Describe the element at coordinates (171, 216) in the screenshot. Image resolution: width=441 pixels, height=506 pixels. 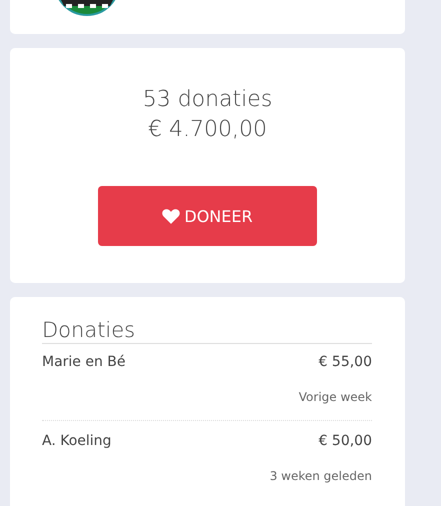
I see `heart-icon` at that location.